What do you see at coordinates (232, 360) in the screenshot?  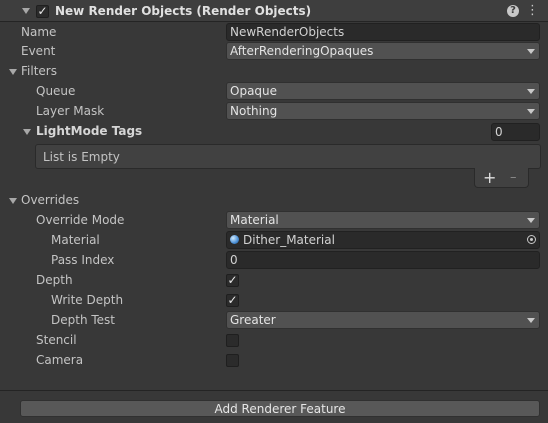 I see `camera-checkbox` at bounding box center [232, 360].